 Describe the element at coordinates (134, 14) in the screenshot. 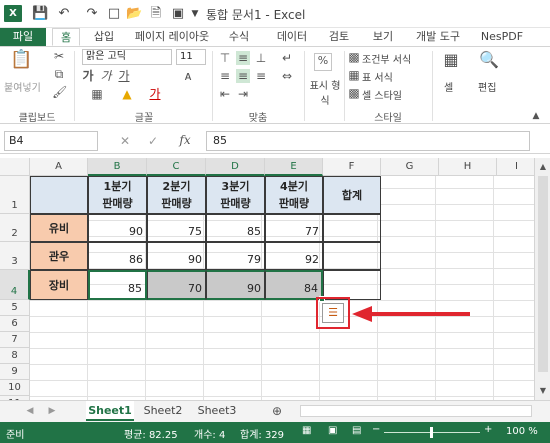

I see `open-icon: 📂` at that location.